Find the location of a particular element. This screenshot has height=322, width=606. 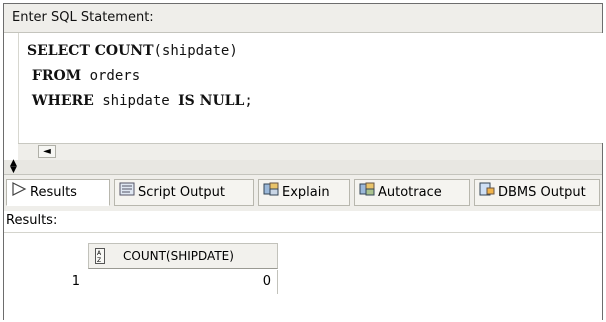

tab-explain: Explain is located at coordinates (304, 192).